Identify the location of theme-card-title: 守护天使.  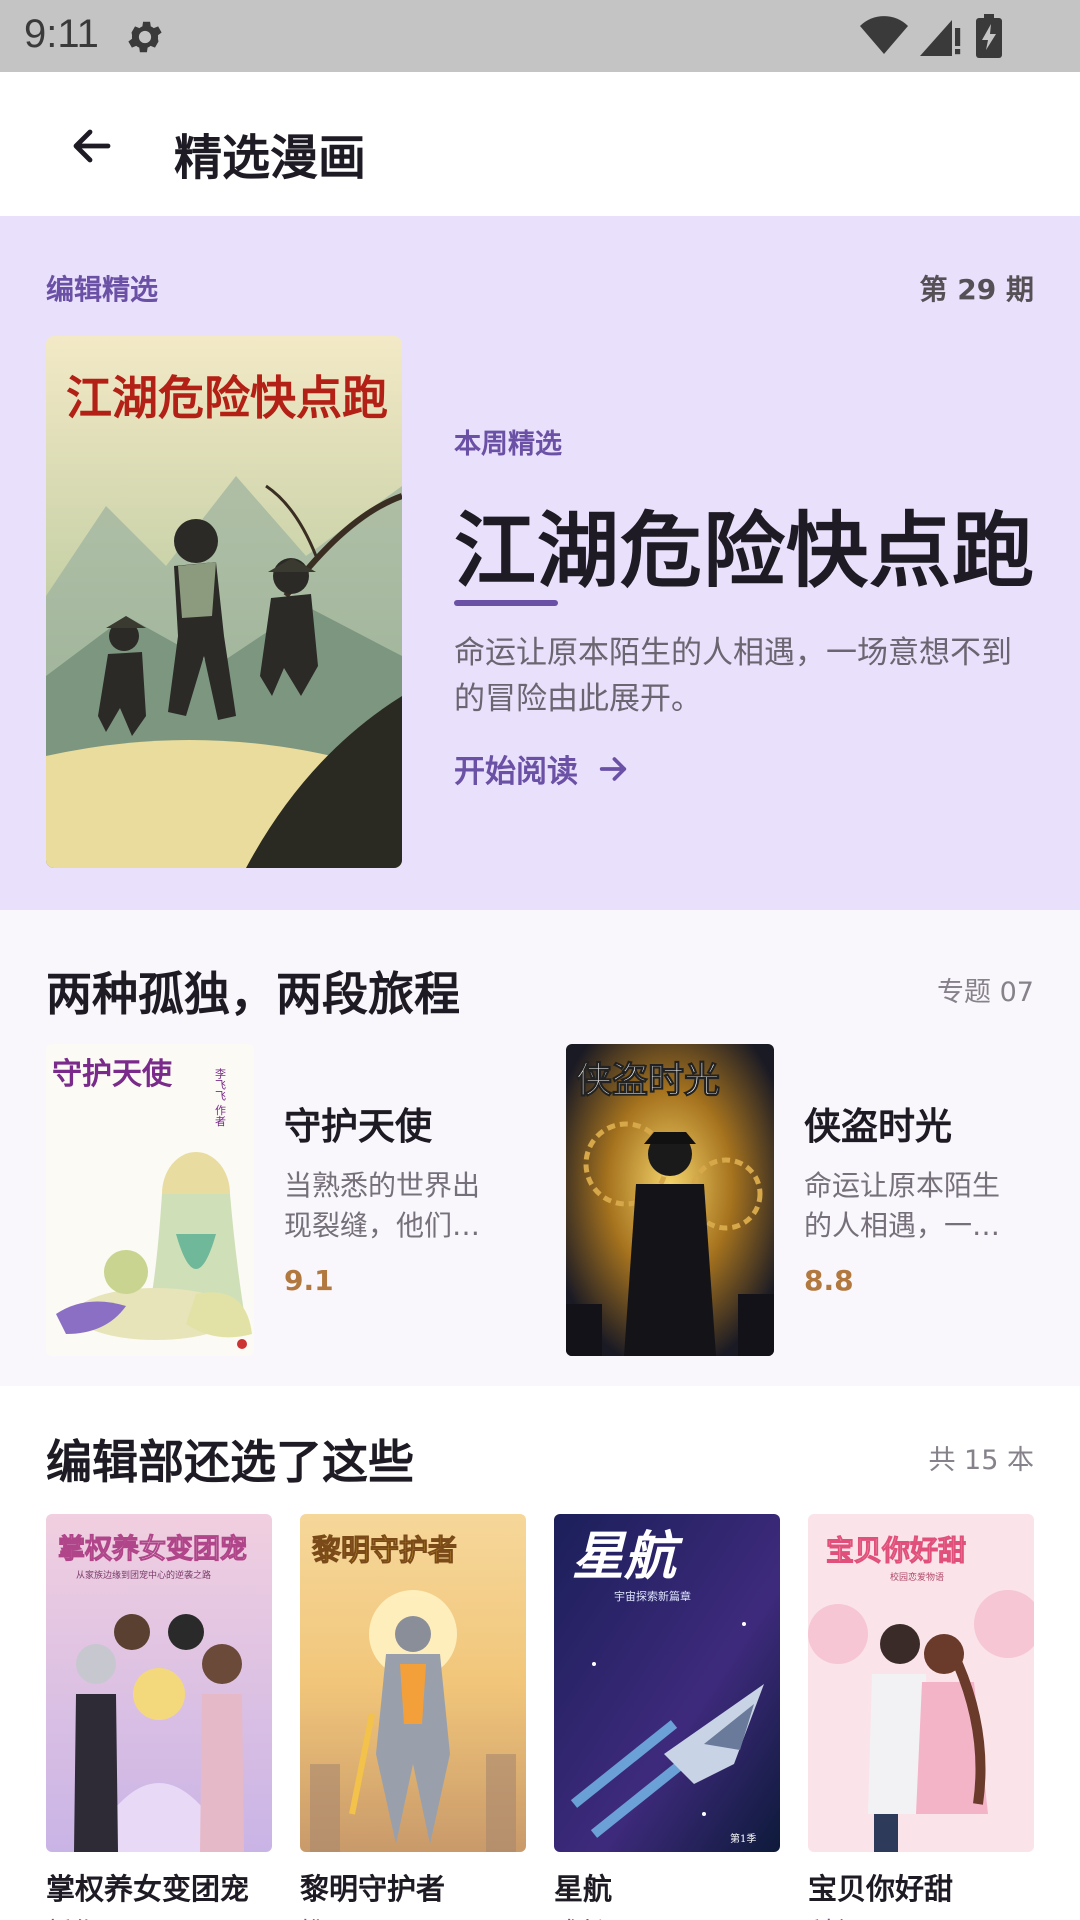
(358, 1126).